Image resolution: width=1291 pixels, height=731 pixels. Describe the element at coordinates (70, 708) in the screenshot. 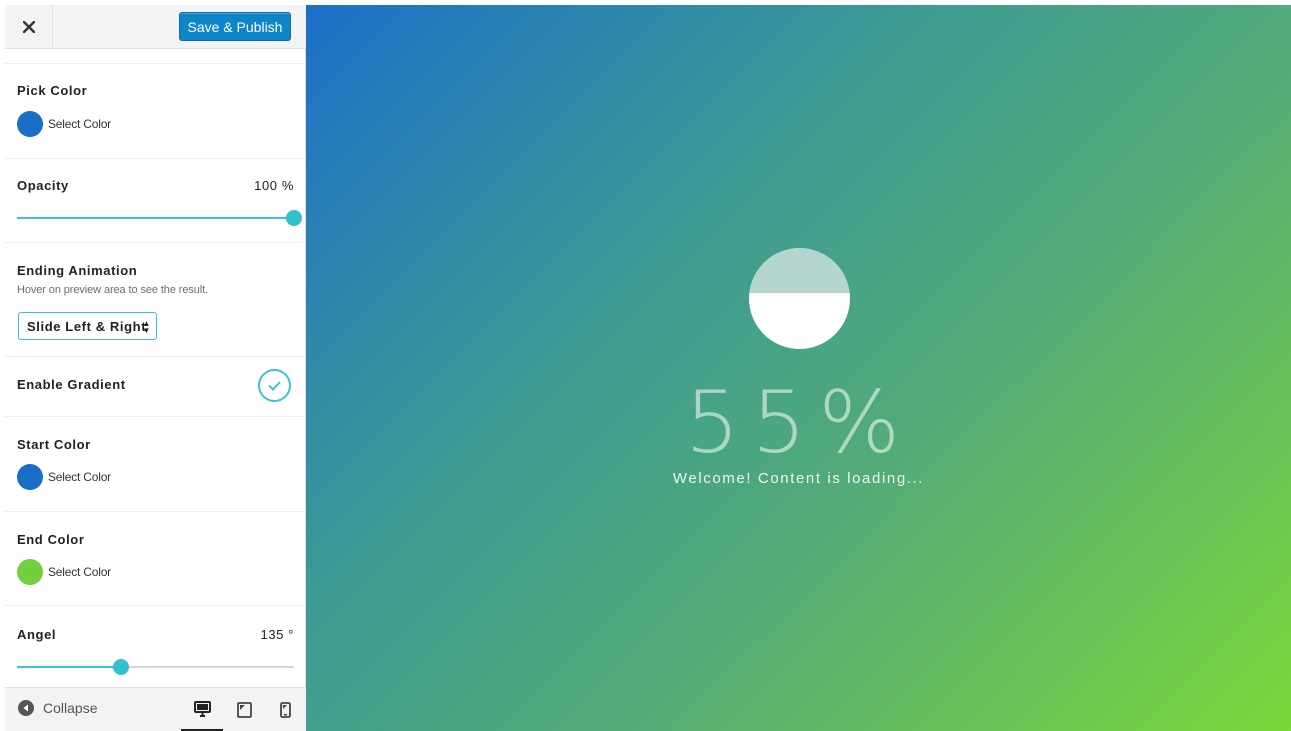

I see `collapse-label: Collapse` at that location.